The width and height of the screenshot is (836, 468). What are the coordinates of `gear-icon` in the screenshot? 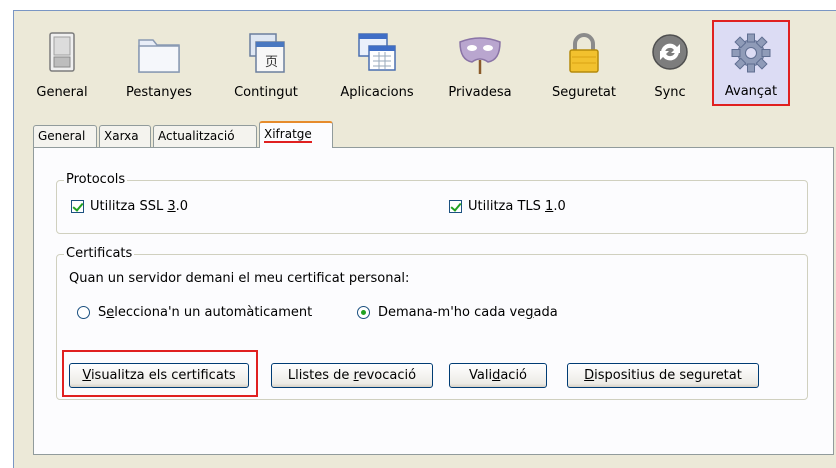 It's located at (751, 53).